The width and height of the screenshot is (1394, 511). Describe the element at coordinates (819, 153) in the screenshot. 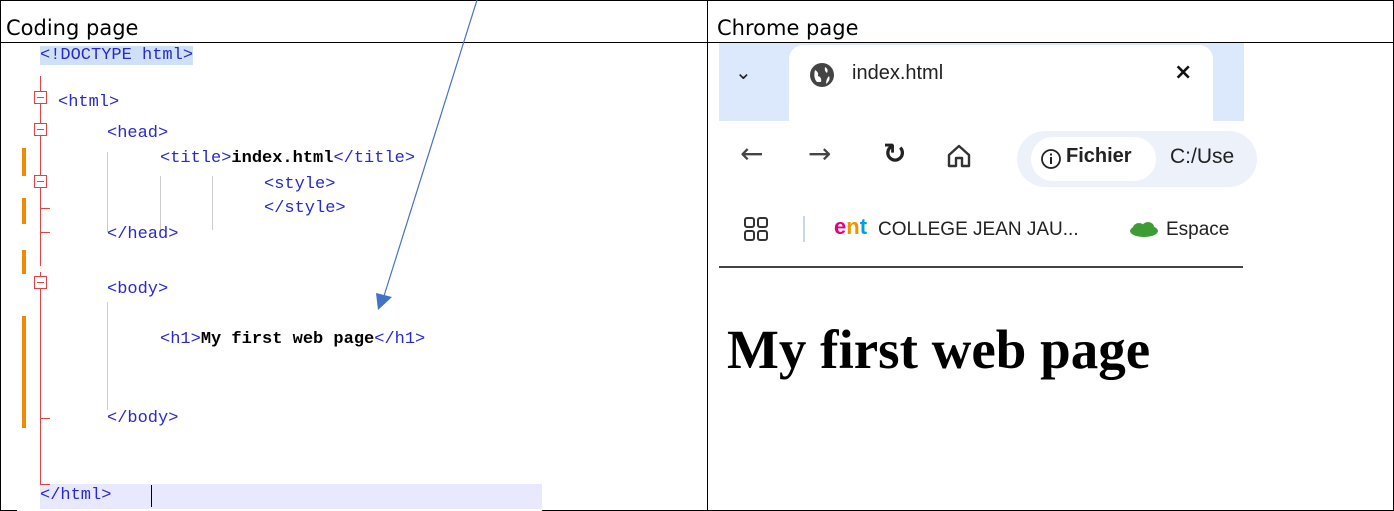

I see `forward-icon: →` at that location.